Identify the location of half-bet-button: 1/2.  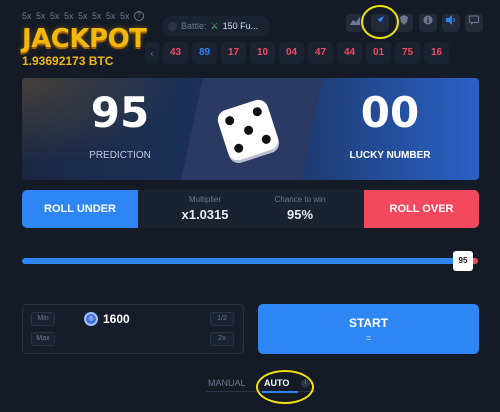
(222, 319).